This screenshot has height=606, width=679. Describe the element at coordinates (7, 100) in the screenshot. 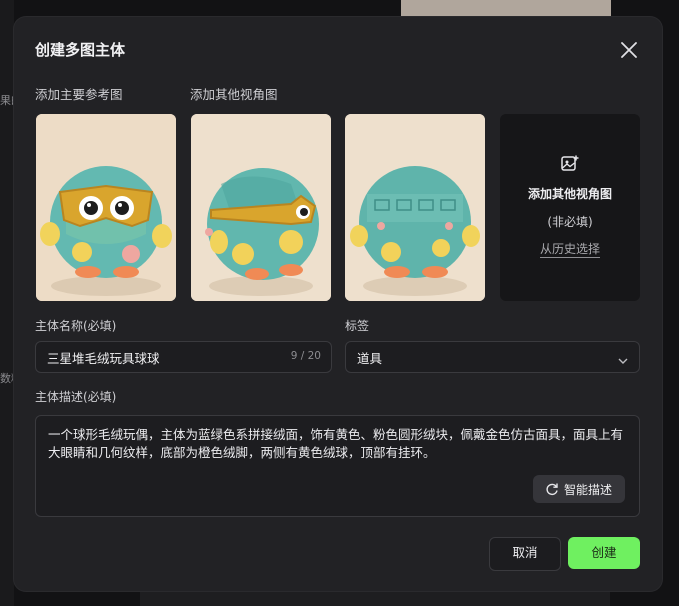

I see `background-text: 果的` at that location.